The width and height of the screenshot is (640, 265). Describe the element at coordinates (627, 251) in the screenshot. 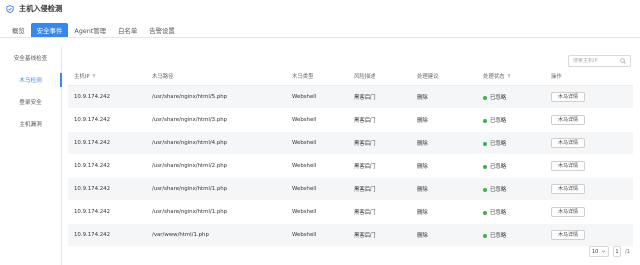

I see `page-total: /1` at that location.